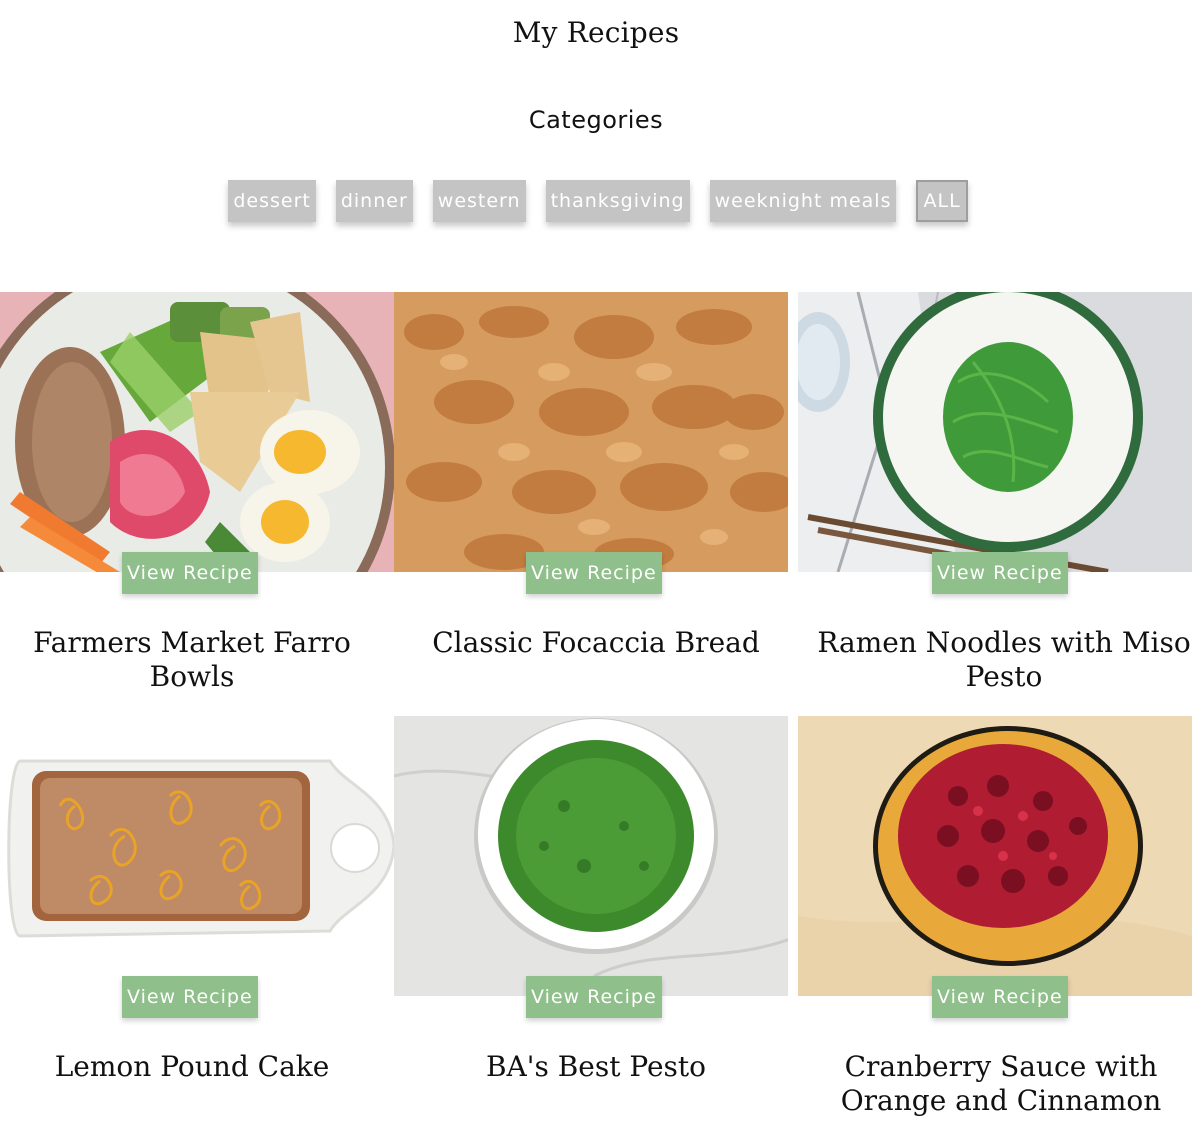  Describe the element at coordinates (995, 856) in the screenshot. I see `cranberry-sauce-image` at that location.